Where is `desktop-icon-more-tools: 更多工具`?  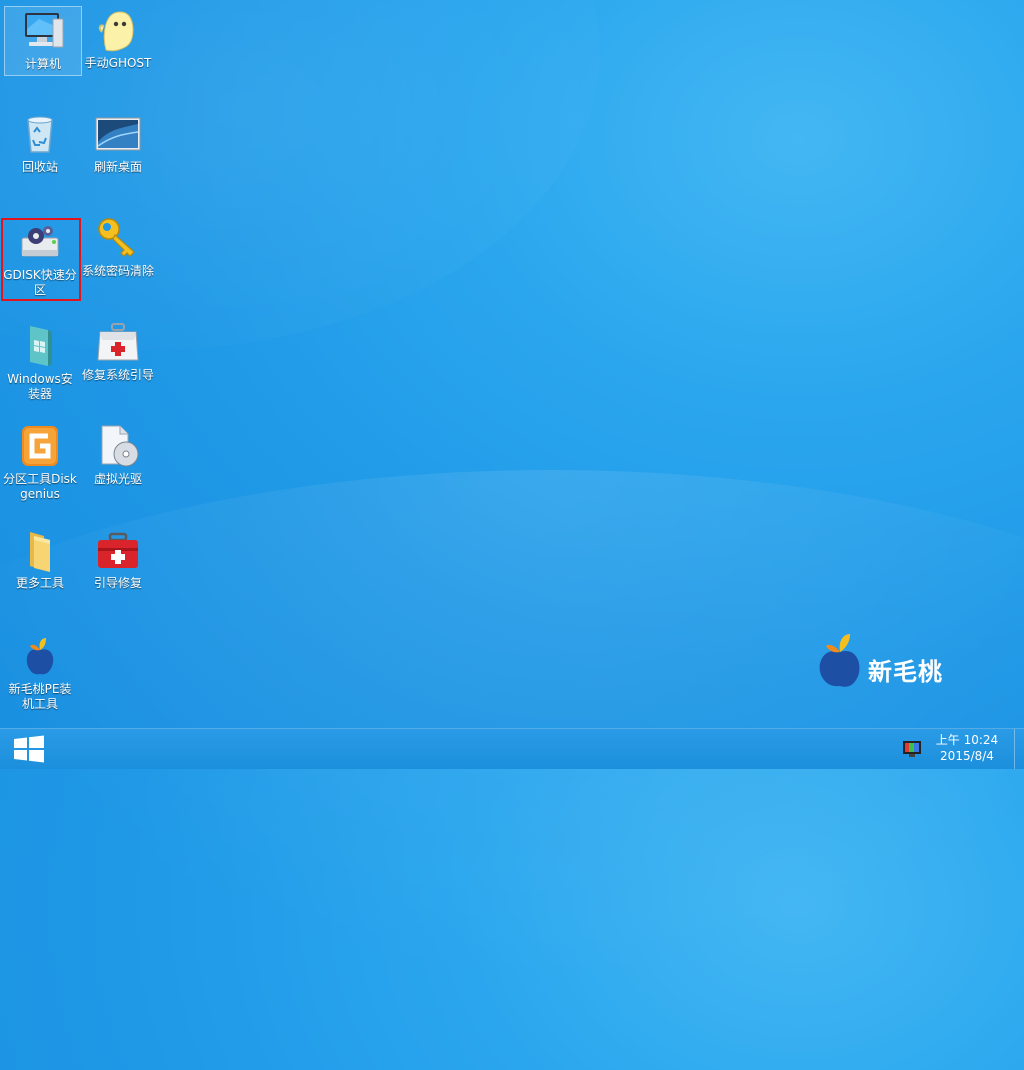 desktop-icon-more-tools: 更多工具 is located at coordinates (40, 558).